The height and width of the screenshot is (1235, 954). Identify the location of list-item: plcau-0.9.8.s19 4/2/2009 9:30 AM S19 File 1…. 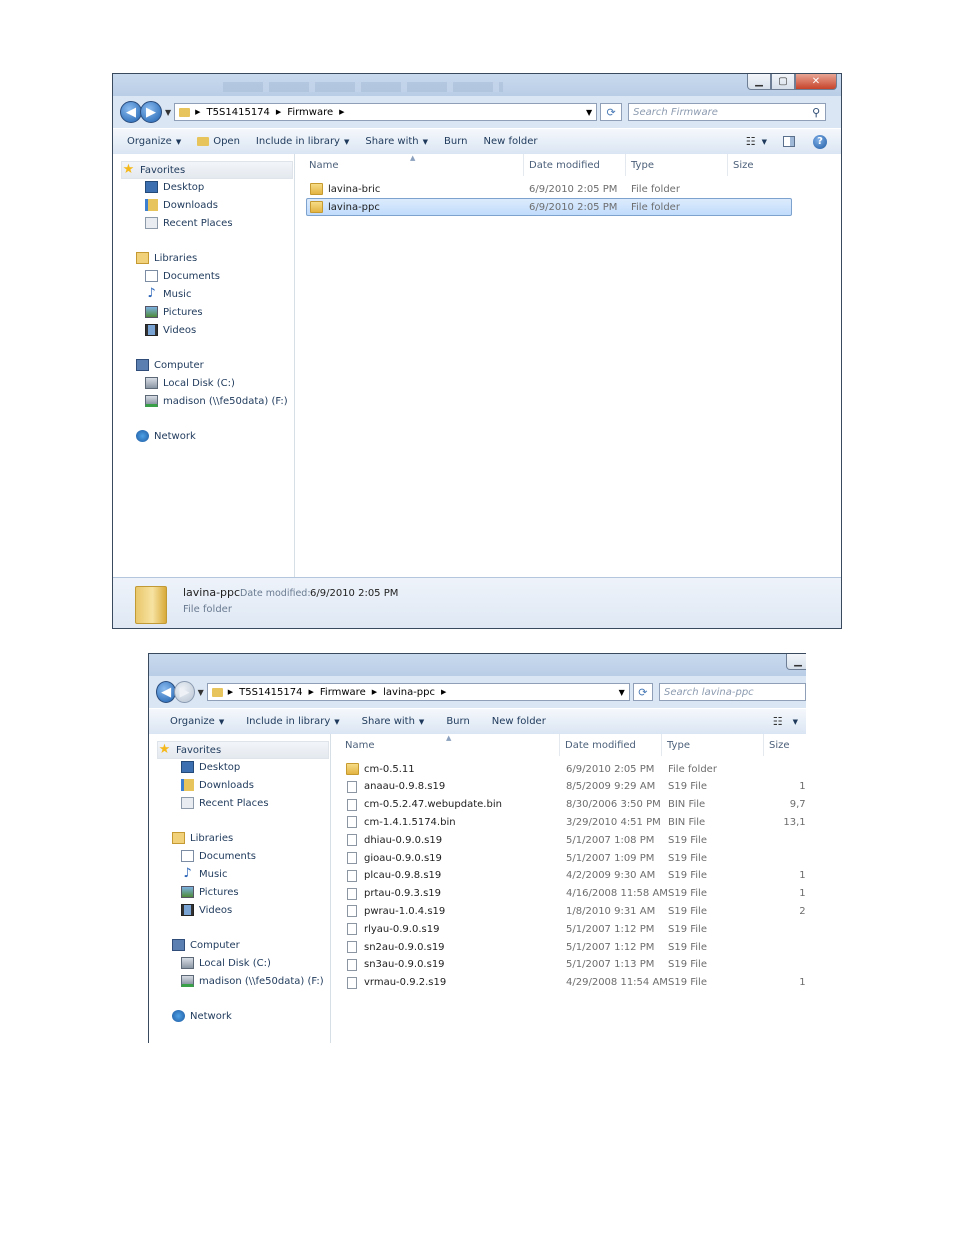
(574, 876).